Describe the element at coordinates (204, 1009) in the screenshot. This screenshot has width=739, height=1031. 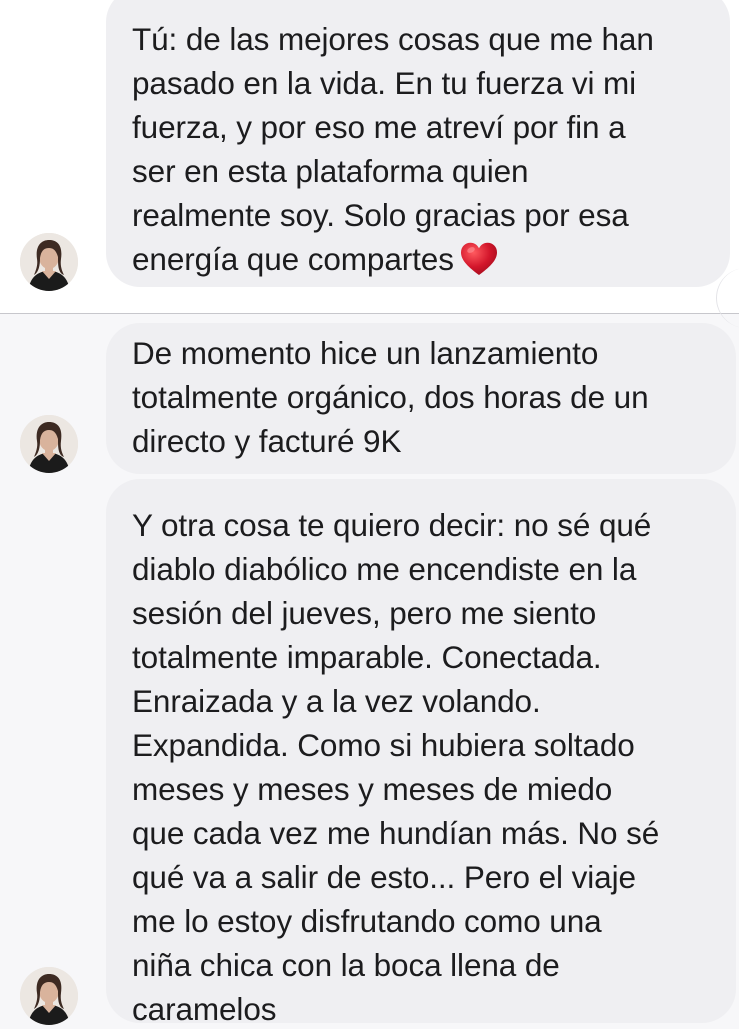
I see `message-line: caramelos` at that location.